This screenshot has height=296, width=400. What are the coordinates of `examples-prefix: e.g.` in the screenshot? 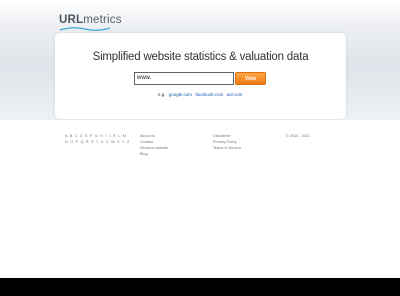 It's located at (162, 94).